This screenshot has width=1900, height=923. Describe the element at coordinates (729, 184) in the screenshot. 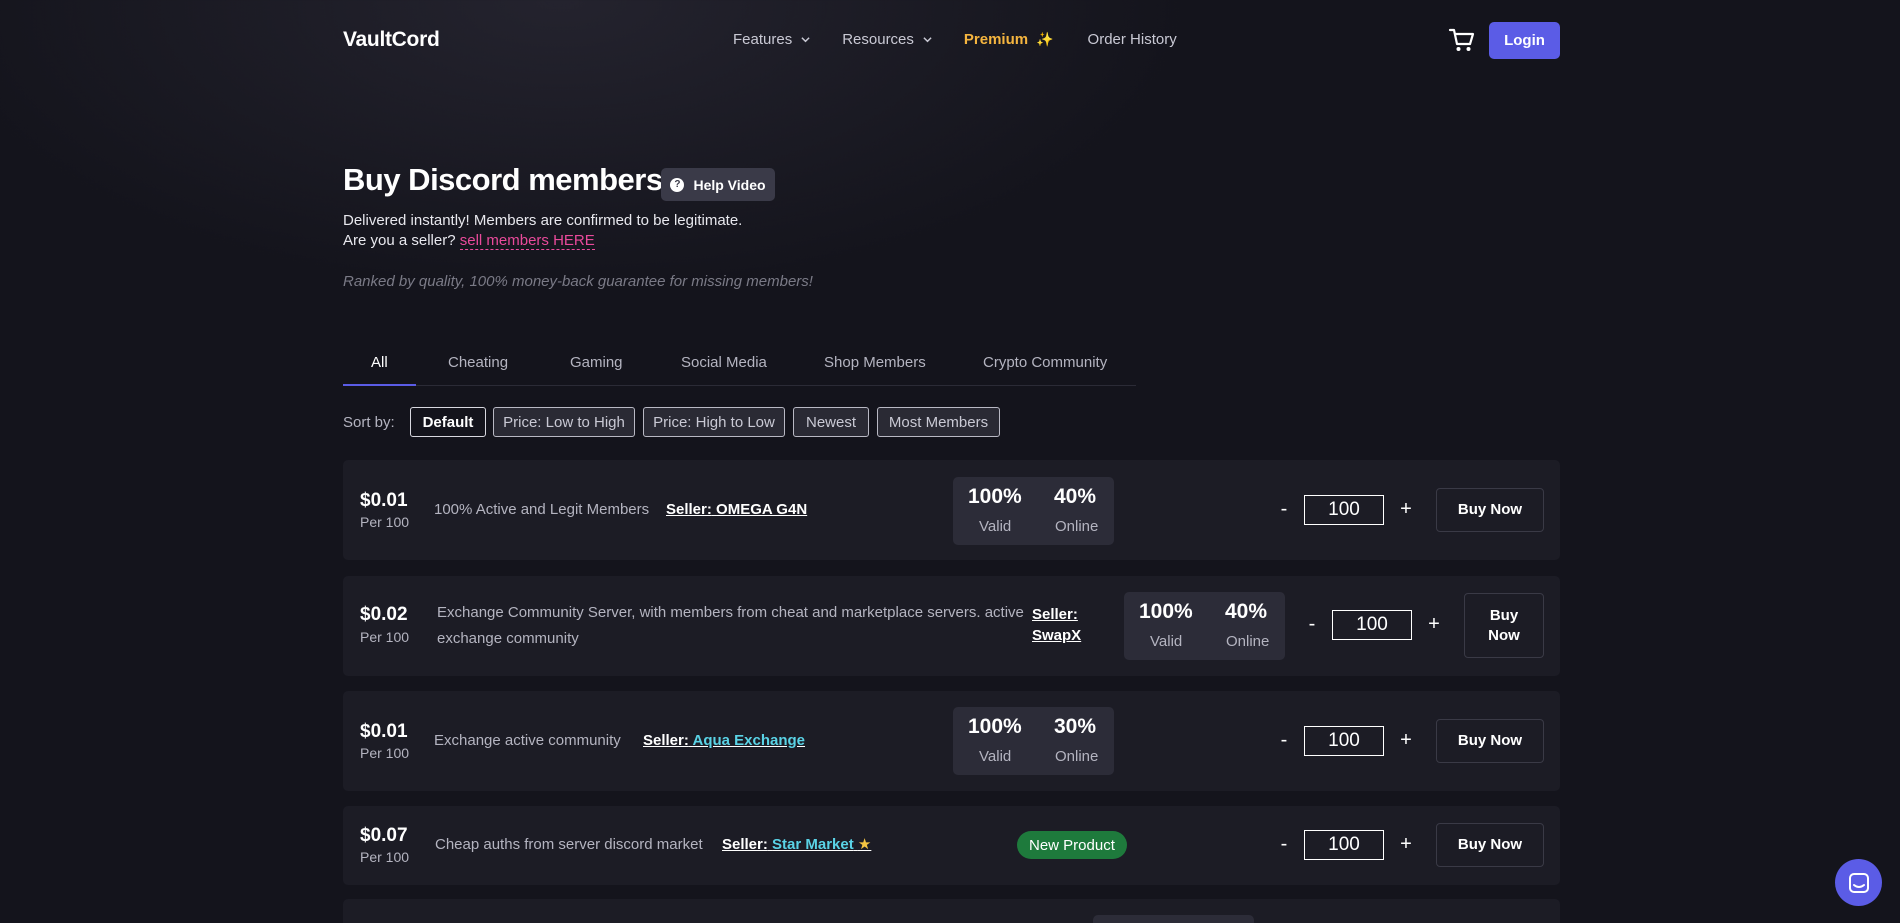

I see `help-video-label: Help Video` at that location.